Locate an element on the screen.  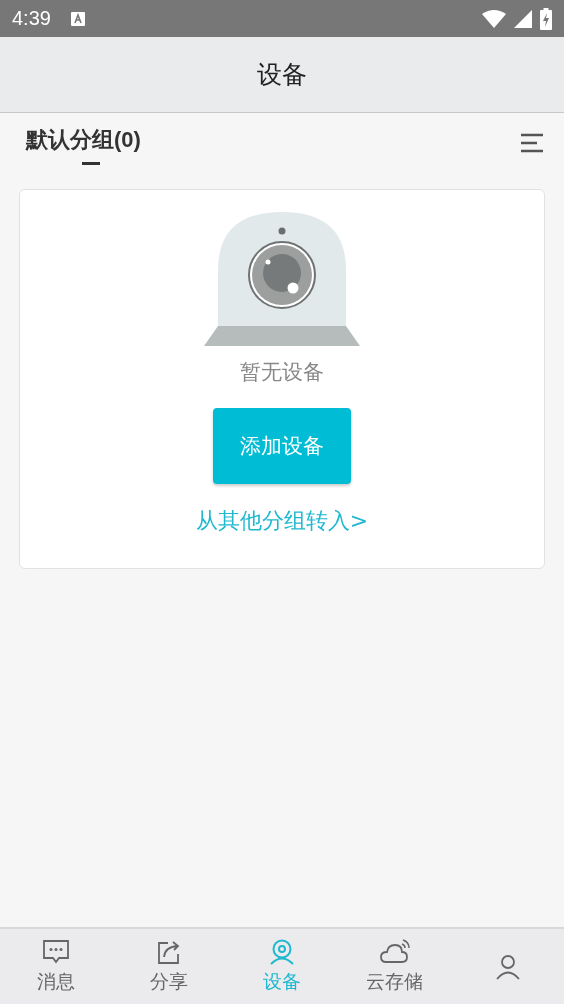
signal-icon is located at coordinates (523, 18).